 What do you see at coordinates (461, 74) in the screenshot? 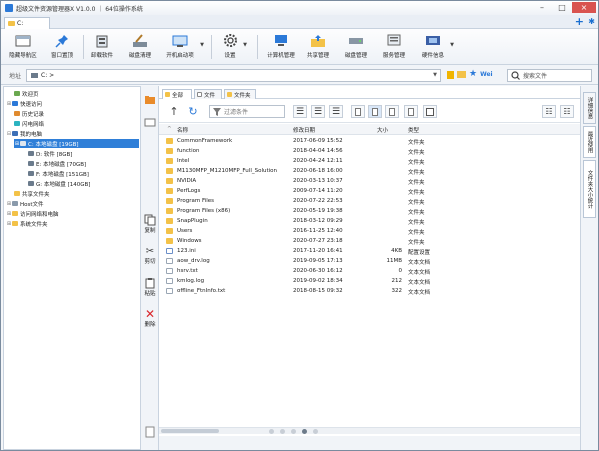
I see `folder-icon` at bounding box center [461, 74].